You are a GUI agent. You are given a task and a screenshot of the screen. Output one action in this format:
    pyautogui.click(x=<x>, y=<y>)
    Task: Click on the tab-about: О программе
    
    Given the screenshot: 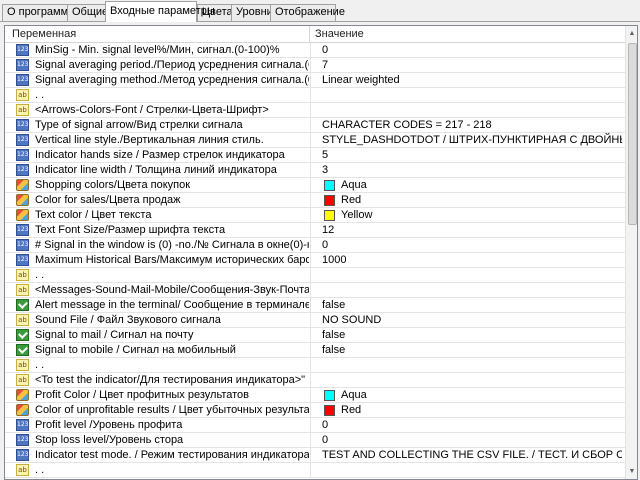 What is the action you would take?
    pyautogui.click(x=38, y=12)
    